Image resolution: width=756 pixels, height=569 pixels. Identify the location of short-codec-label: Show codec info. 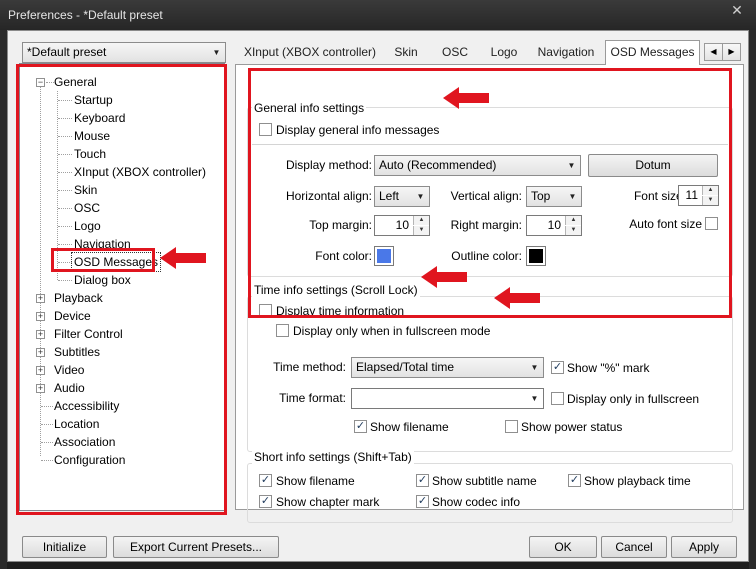
(476, 502).